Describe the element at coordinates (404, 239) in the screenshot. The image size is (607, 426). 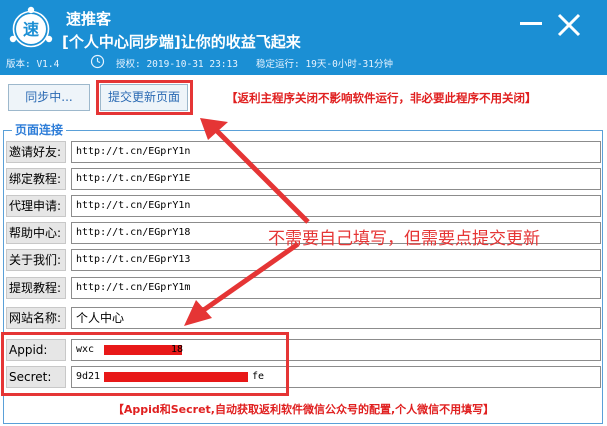
I see `annotation-text: 不需要自己填写，但需要点提交更新` at that location.